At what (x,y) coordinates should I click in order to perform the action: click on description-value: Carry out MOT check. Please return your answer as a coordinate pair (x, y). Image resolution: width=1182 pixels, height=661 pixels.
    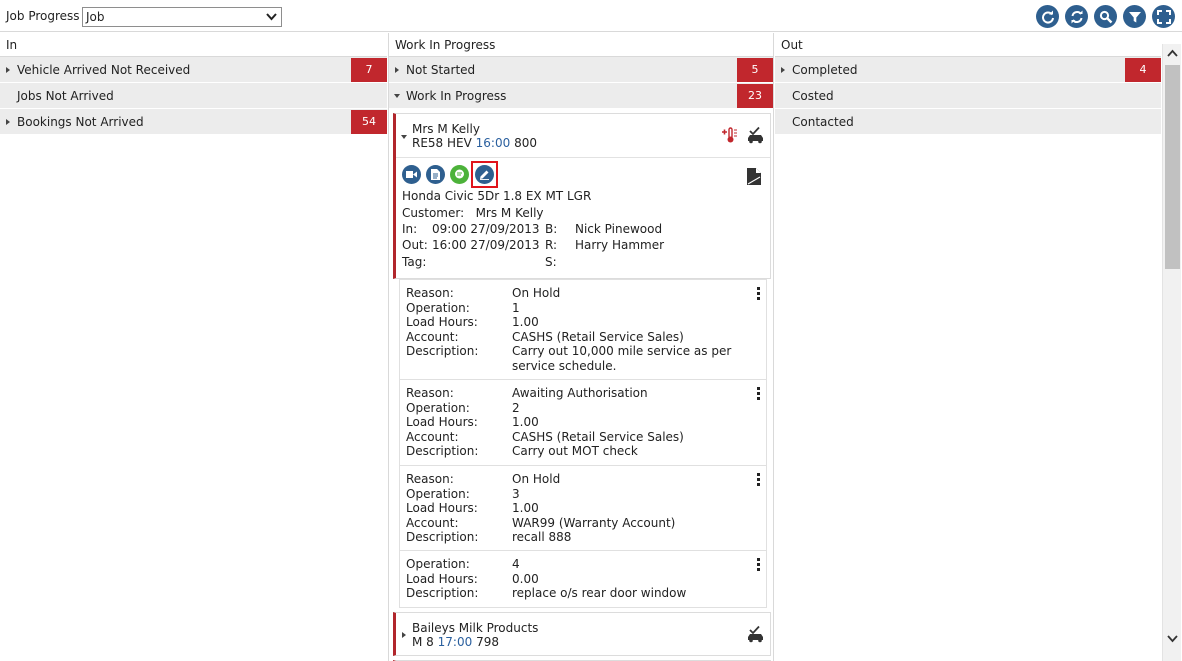
    Looking at the image, I should click on (575, 451).